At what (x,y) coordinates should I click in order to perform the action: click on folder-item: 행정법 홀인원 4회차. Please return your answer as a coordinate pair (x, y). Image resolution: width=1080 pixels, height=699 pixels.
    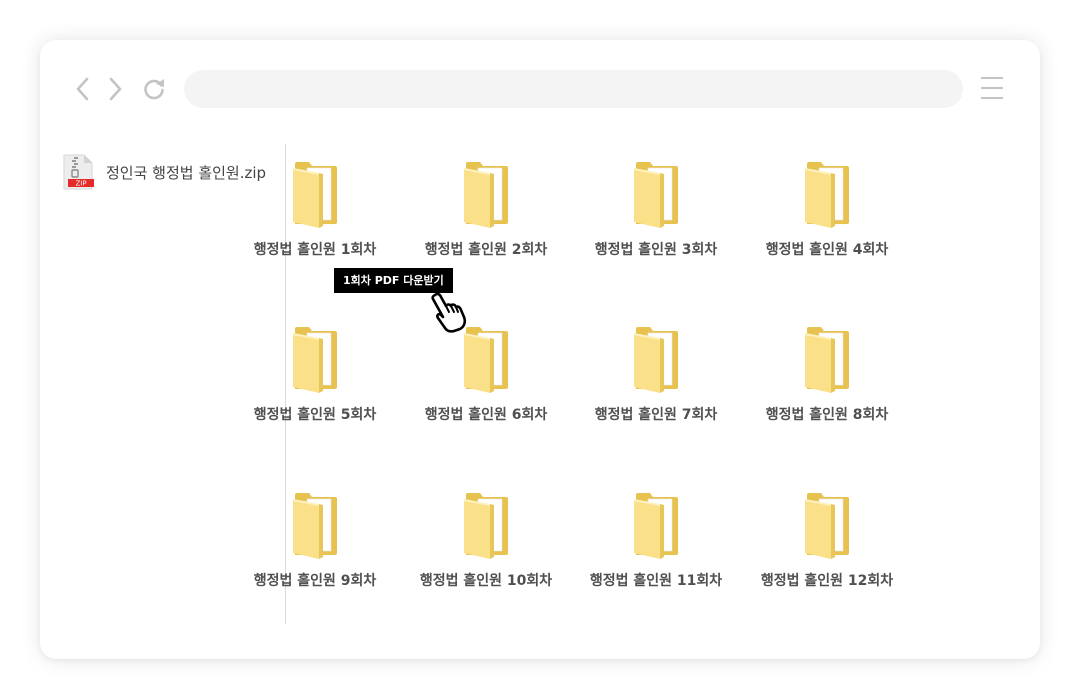
    Looking at the image, I should click on (827, 215).